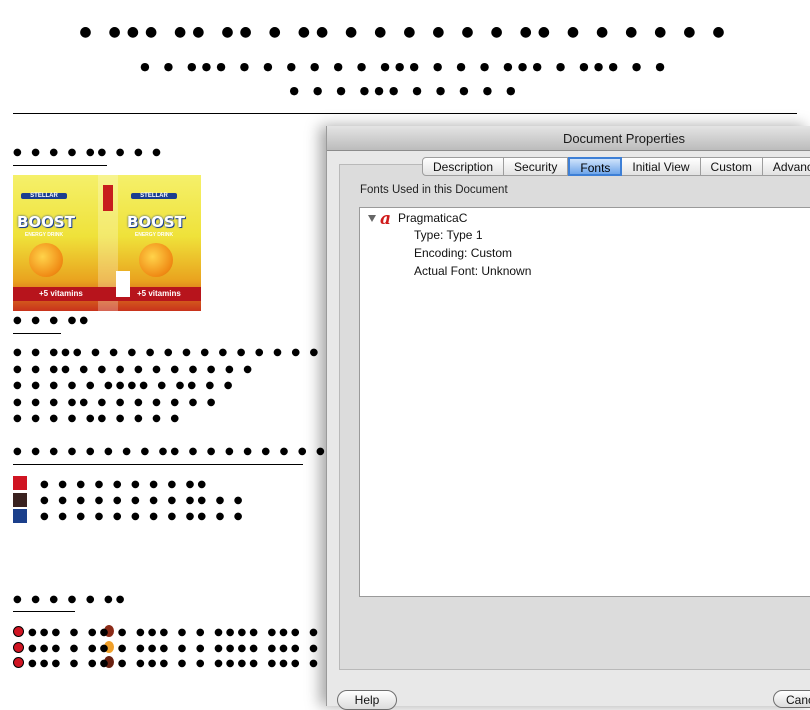 The image size is (810, 710). I want to click on tab-description: Description, so click(463, 166).